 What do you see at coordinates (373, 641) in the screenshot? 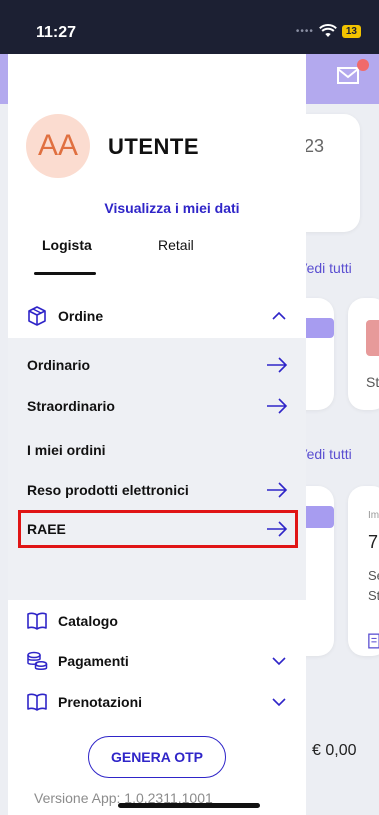
I see `receipt-icon` at bounding box center [373, 641].